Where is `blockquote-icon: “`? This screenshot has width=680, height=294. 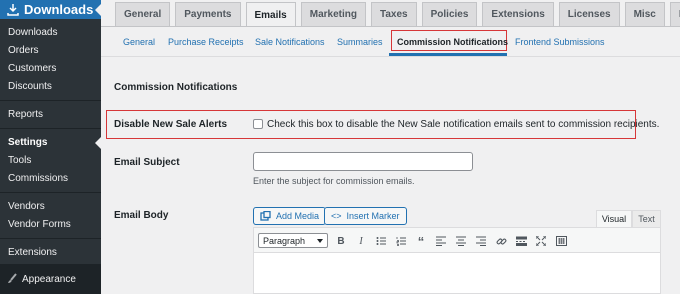 blockquote-icon: “ is located at coordinates (421, 241).